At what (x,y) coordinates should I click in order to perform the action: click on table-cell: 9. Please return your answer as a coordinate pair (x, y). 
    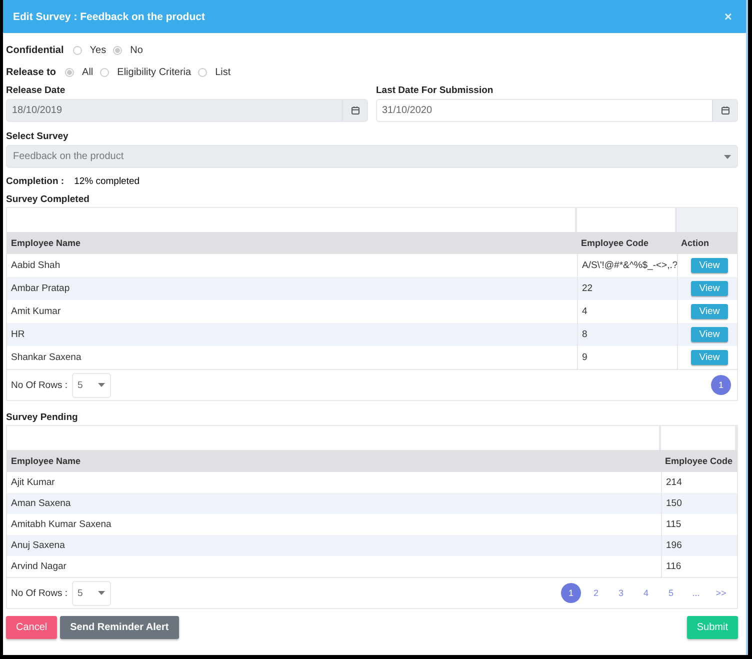
    Looking at the image, I should click on (627, 357).